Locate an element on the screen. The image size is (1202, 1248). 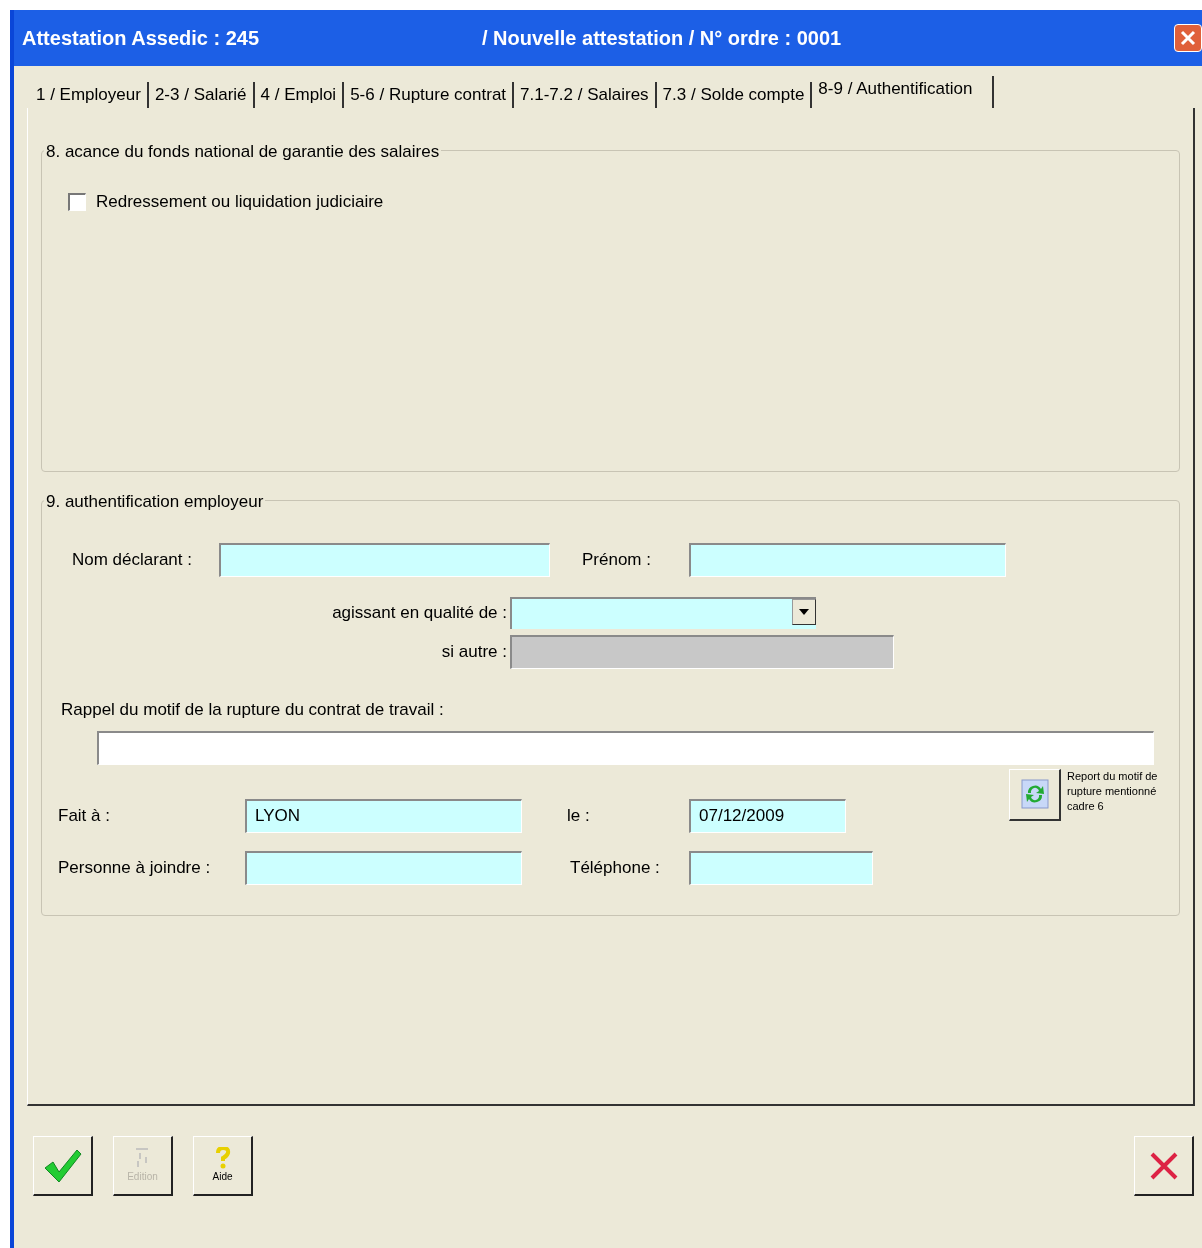
refresh-icon is located at coordinates (1034, 794).